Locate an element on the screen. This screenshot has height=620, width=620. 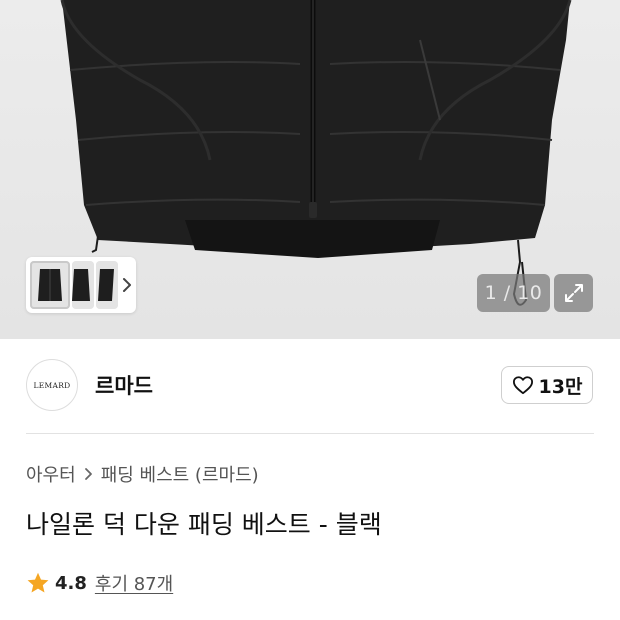
like-button: 13만 is located at coordinates (547, 385).